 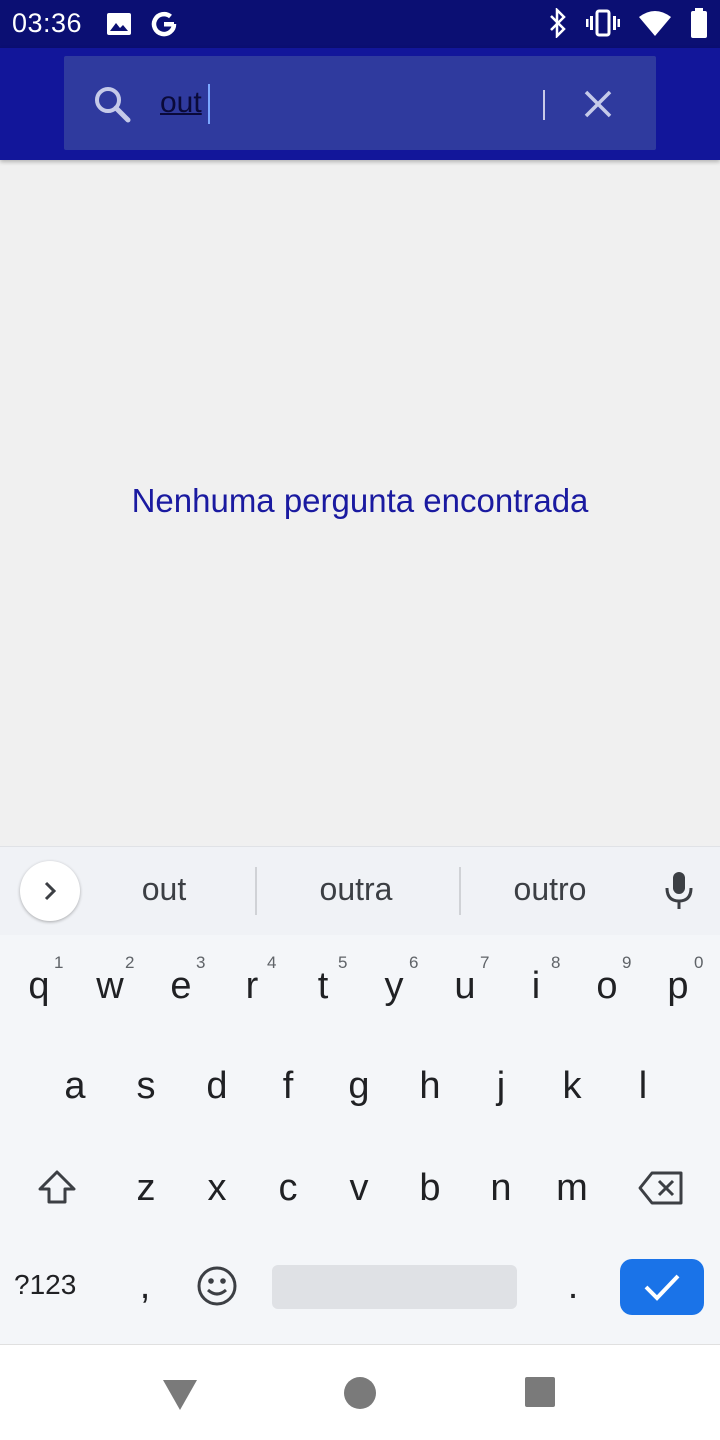 I want to click on battery-icon, so click(x=699, y=25).